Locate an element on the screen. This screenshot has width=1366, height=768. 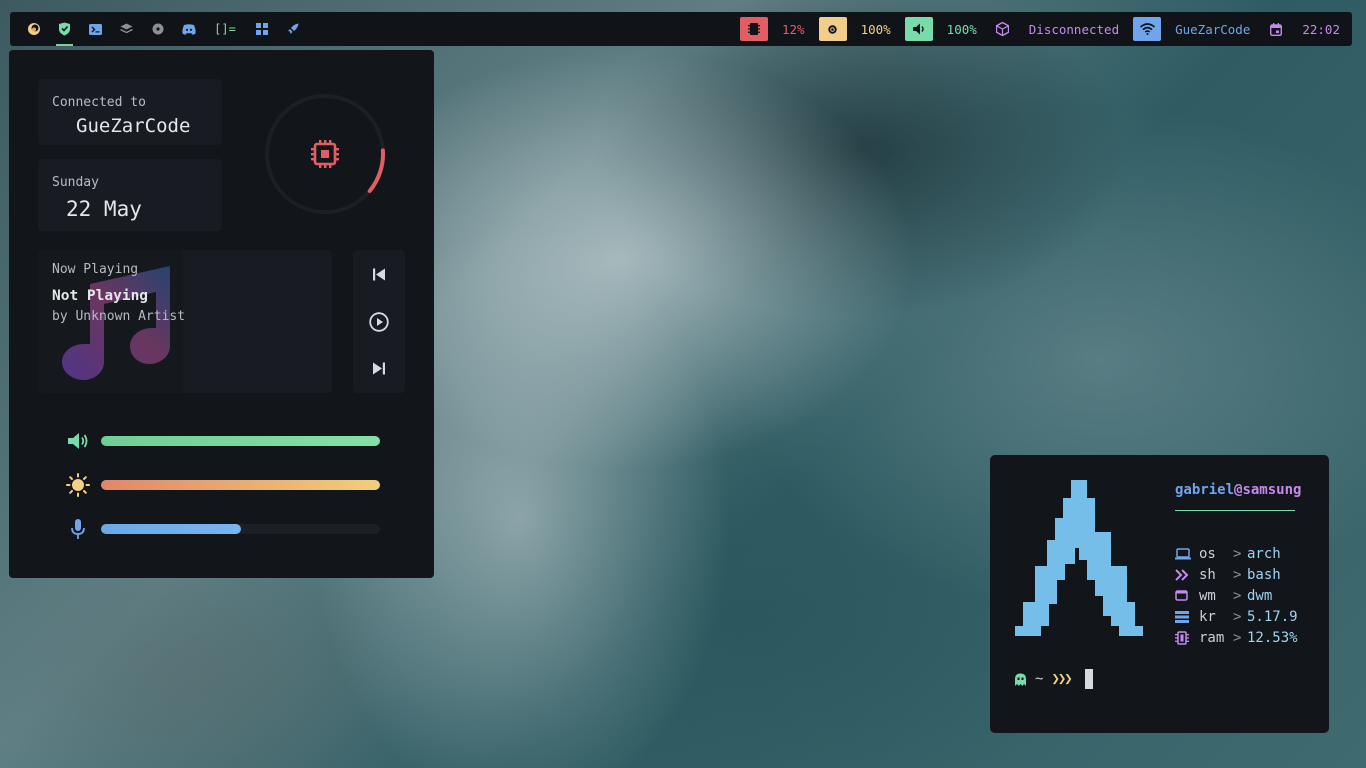
next-track-button is located at coordinates (379, 369).